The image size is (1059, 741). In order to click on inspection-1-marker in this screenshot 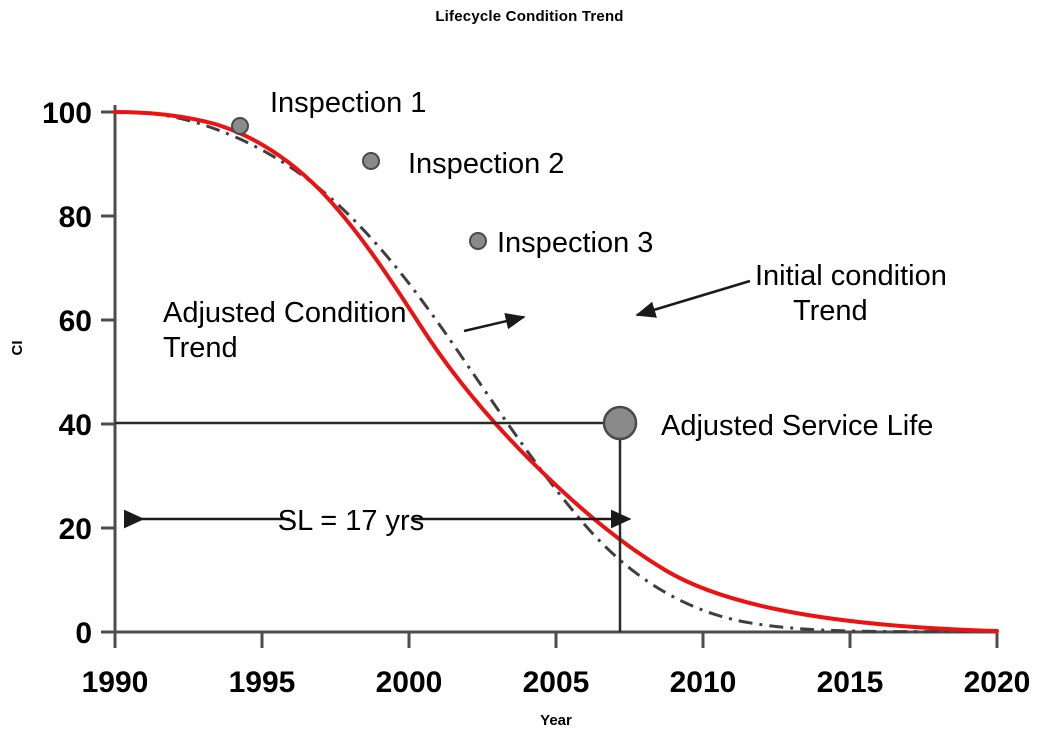, I will do `click(240, 126)`.